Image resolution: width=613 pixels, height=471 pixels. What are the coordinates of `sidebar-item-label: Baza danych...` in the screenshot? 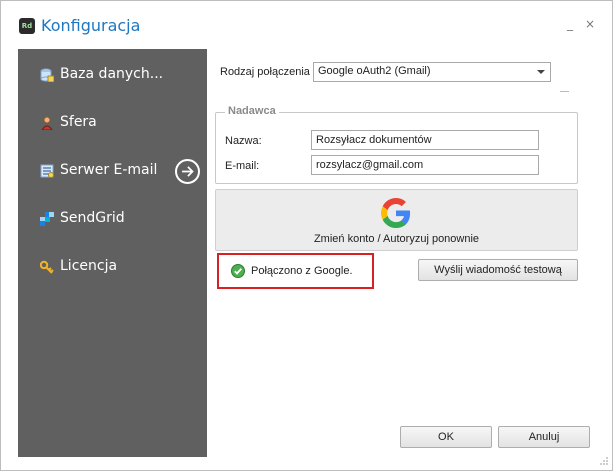 It's located at (112, 74).